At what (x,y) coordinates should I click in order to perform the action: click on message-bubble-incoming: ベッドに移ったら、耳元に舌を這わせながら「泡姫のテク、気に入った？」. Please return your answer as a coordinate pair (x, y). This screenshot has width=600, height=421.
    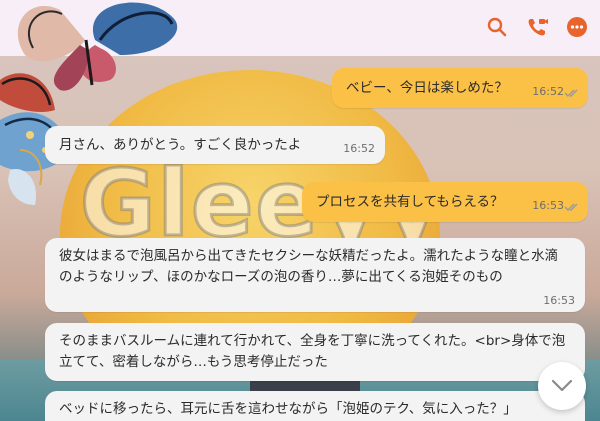
    Looking at the image, I should click on (315, 406).